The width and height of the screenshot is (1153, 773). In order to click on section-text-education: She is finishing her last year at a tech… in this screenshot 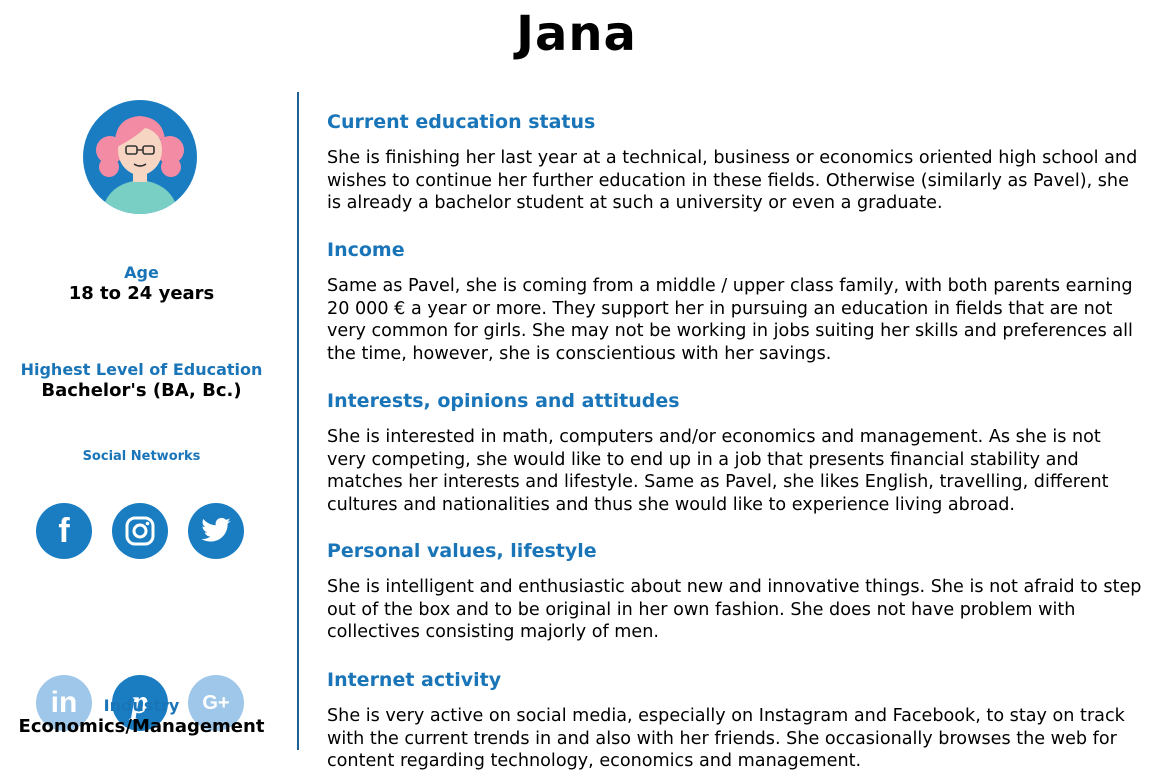, I will do `click(732, 180)`.